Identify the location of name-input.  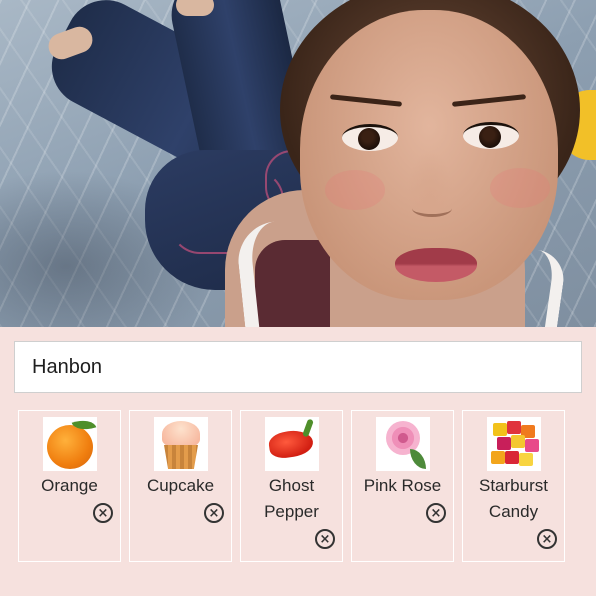
(298, 367).